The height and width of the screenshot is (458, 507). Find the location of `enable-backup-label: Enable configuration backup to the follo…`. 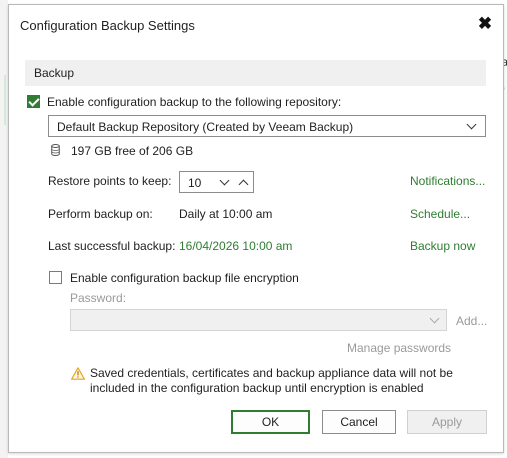

enable-backup-label: Enable configuration backup to the follo… is located at coordinates (194, 102).